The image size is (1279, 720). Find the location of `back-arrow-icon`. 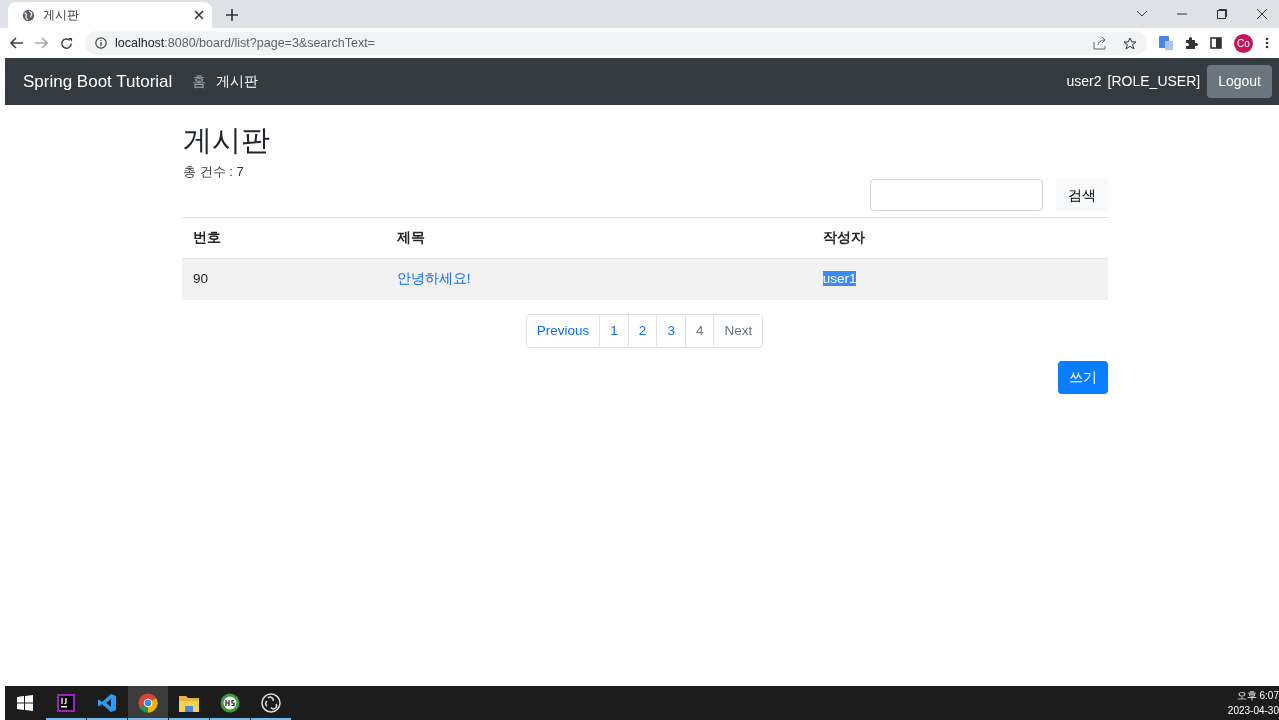

back-arrow-icon is located at coordinates (16, 43).